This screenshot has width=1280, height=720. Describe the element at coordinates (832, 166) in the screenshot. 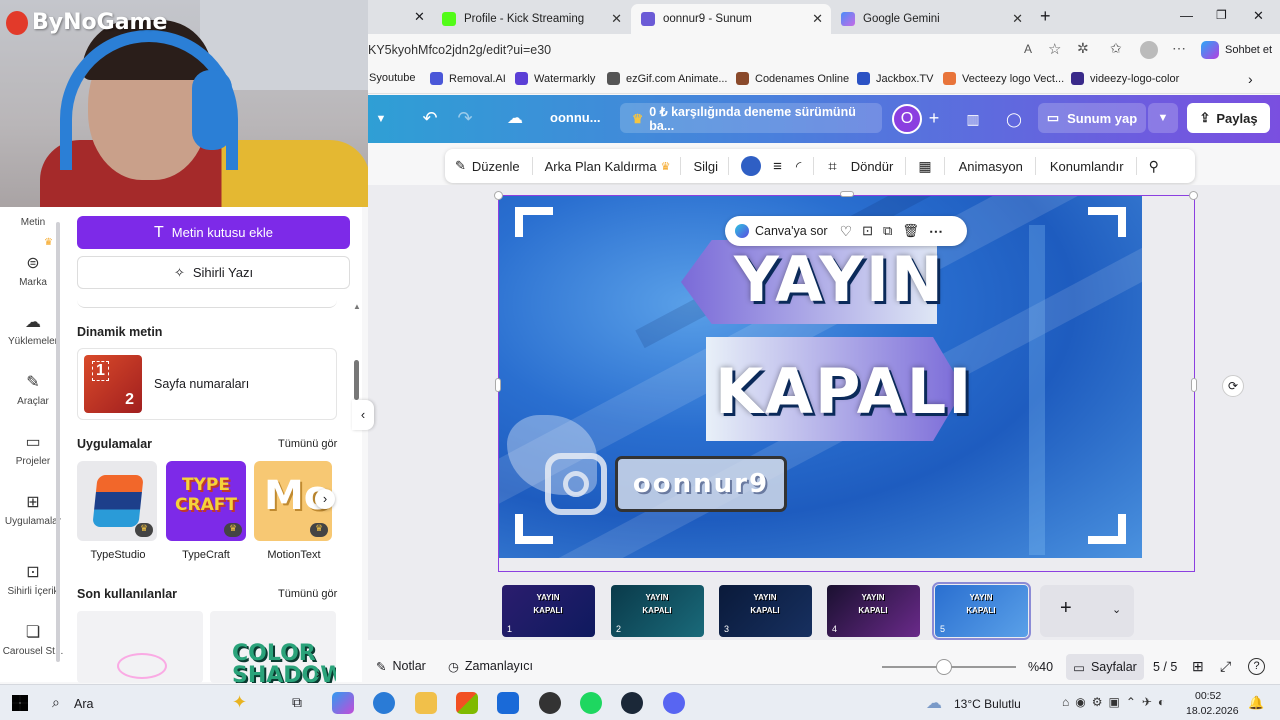

I see `crop-icon: ⌗` at that location.